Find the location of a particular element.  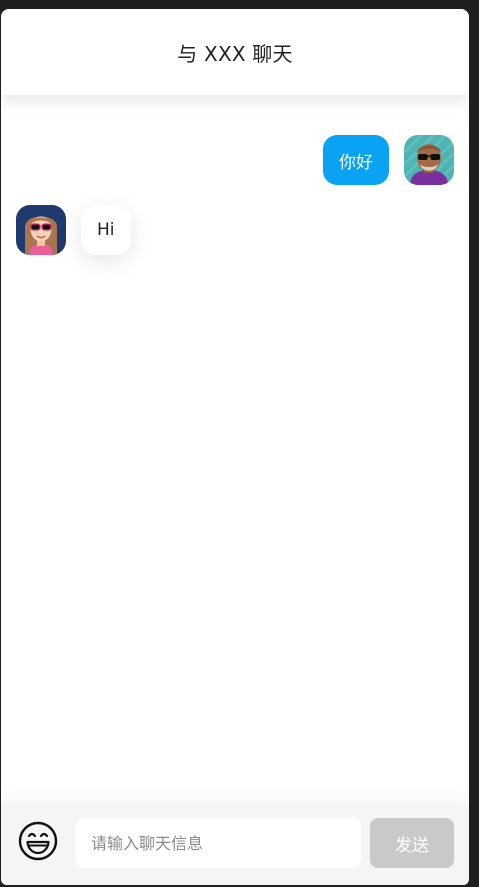

grinning-face-icon is located at coordinates (38, 841).